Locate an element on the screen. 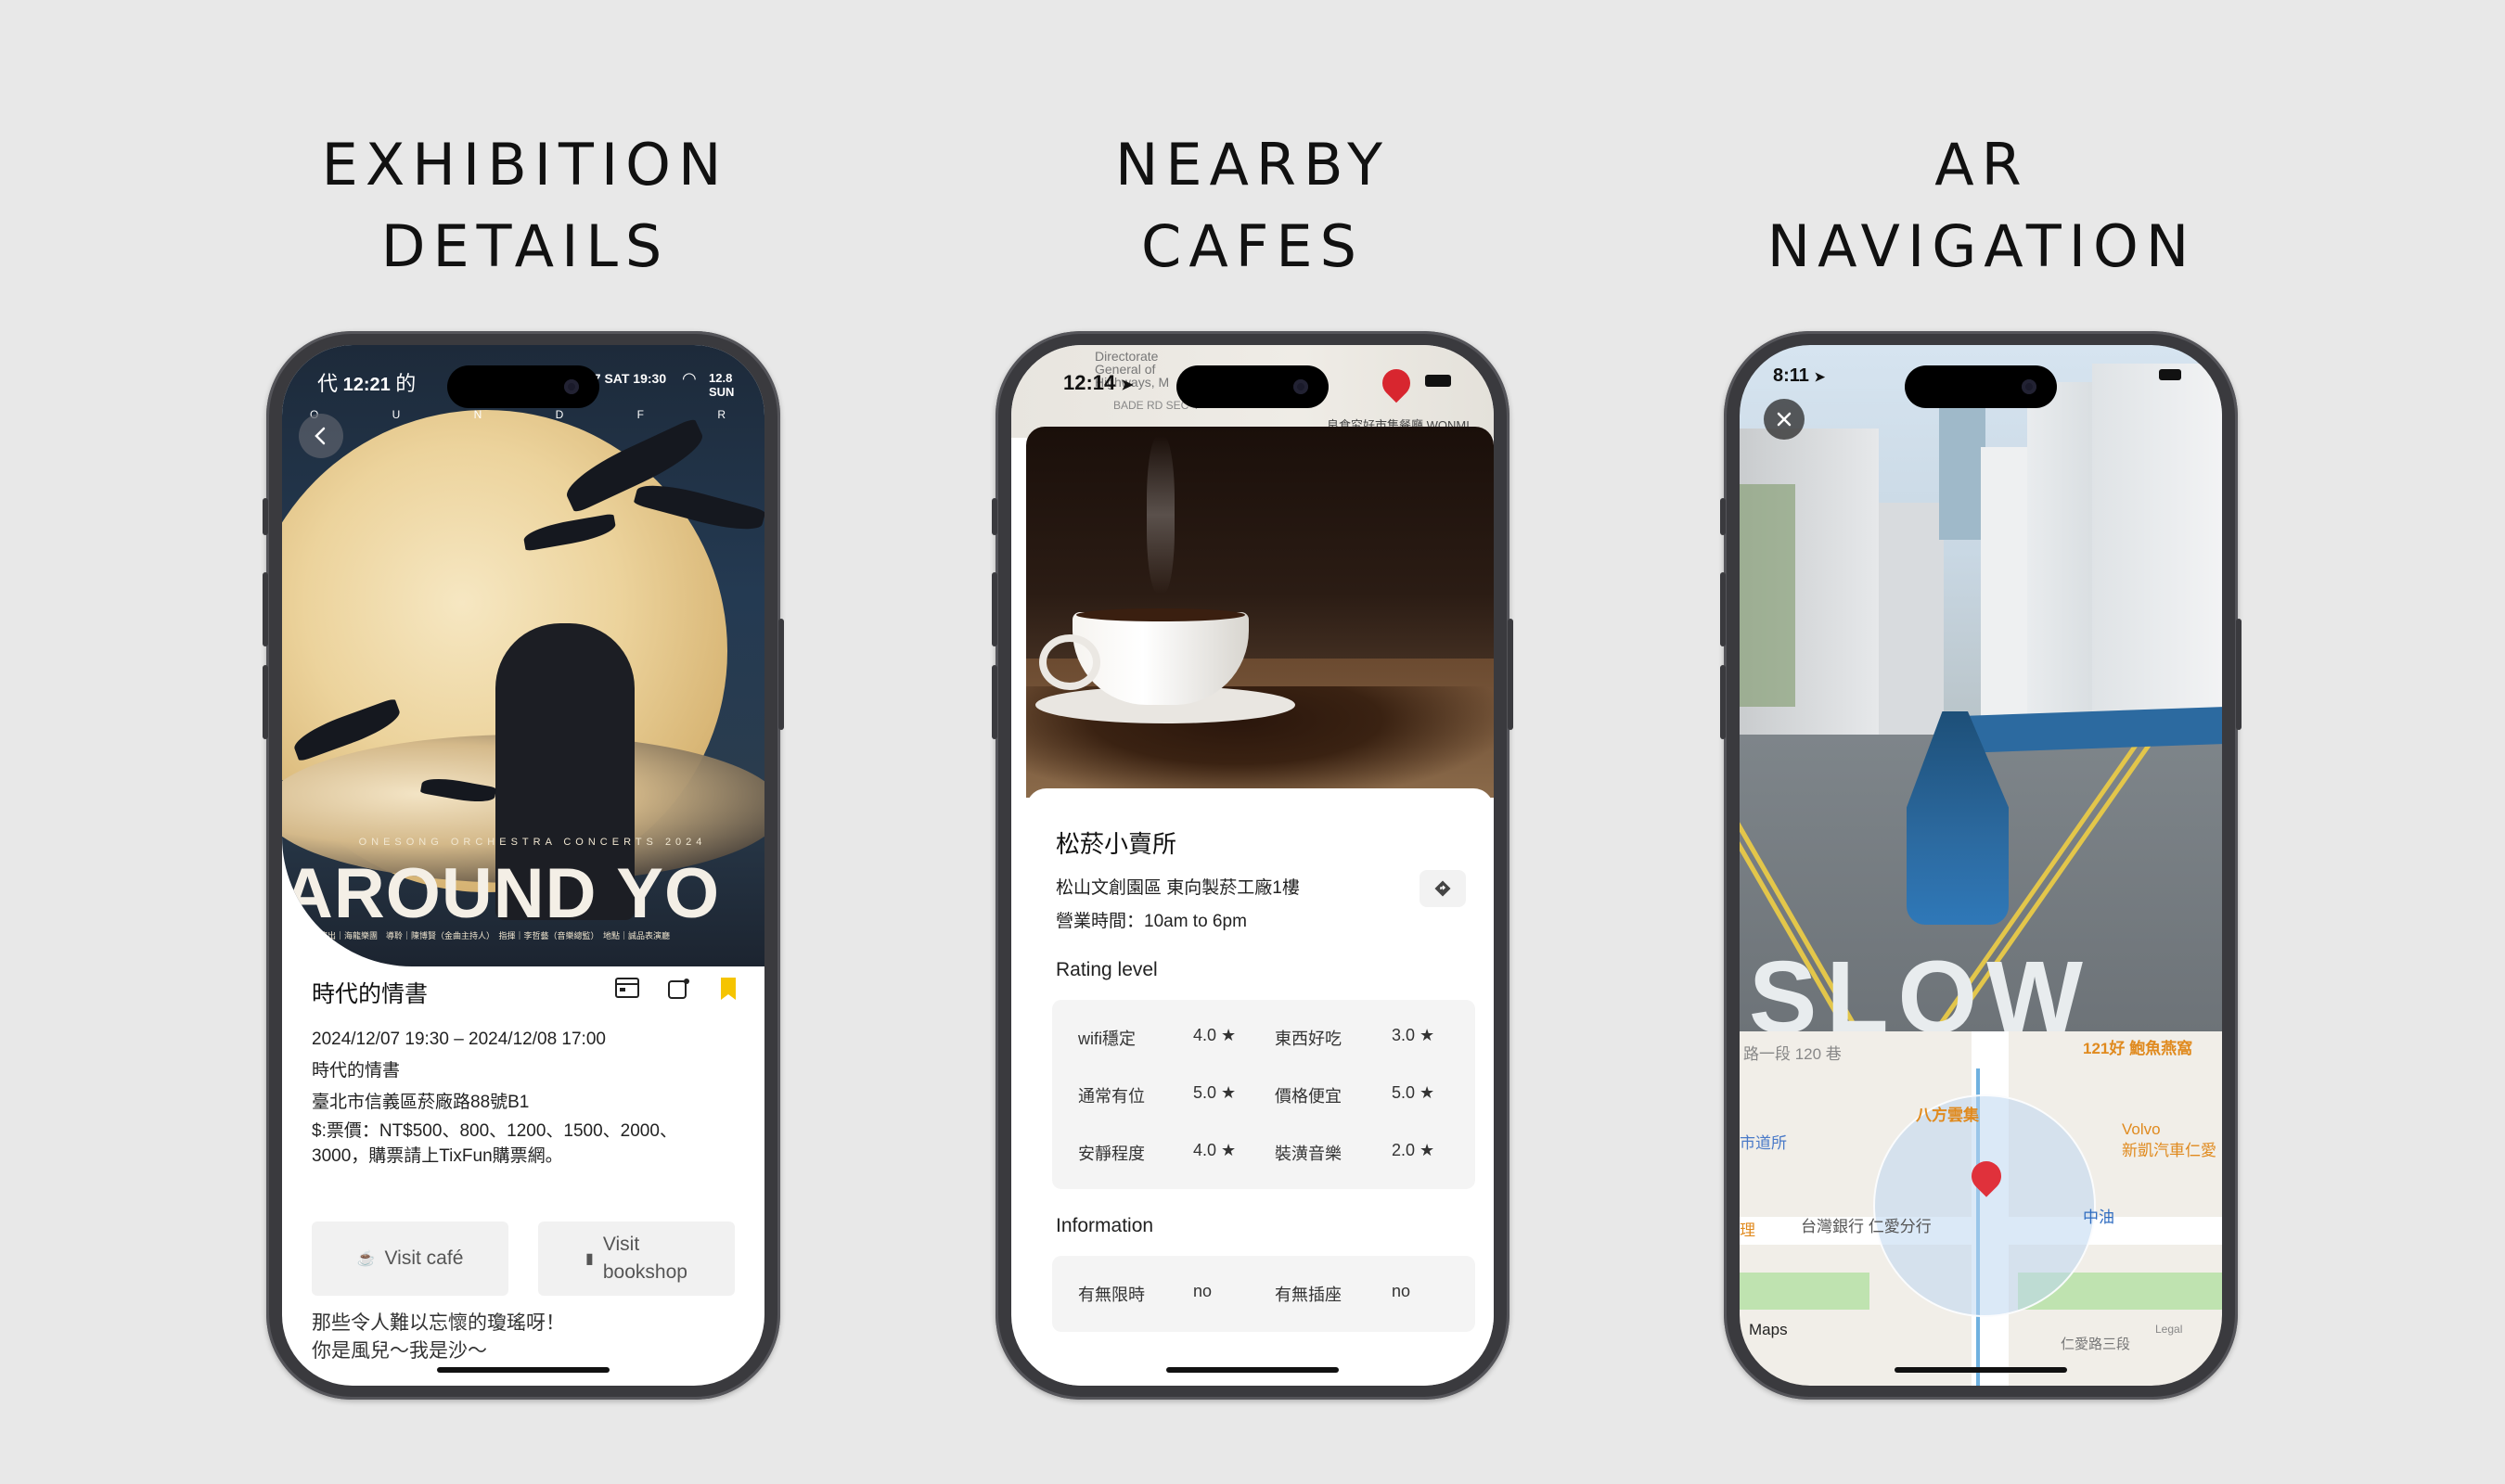  poster-subtitle: ONESONG ORCHESTRA CONCERTS 2024 is located at coordinates (533, 842).